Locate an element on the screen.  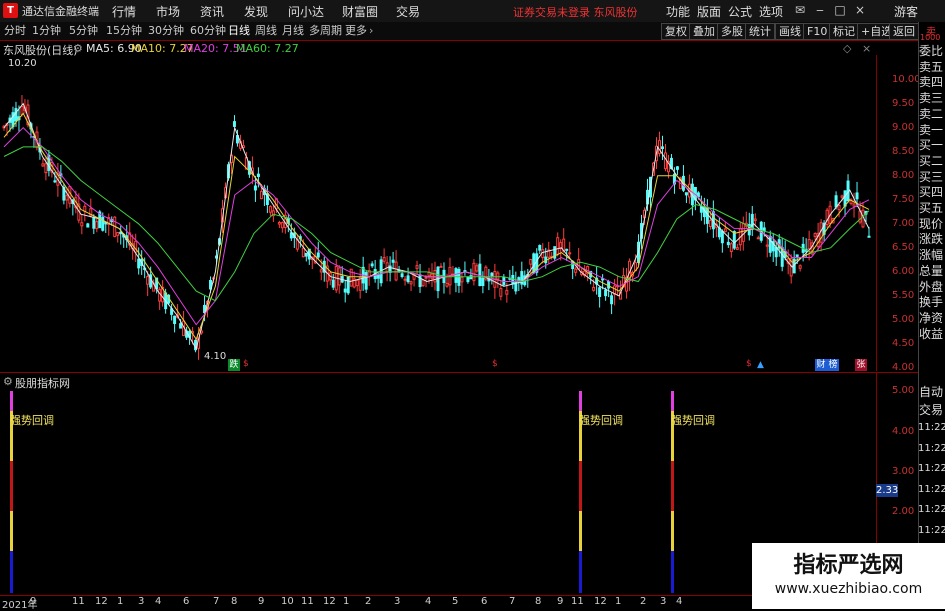
side-quote-6: 买一 is located at coordinates (932, 145).